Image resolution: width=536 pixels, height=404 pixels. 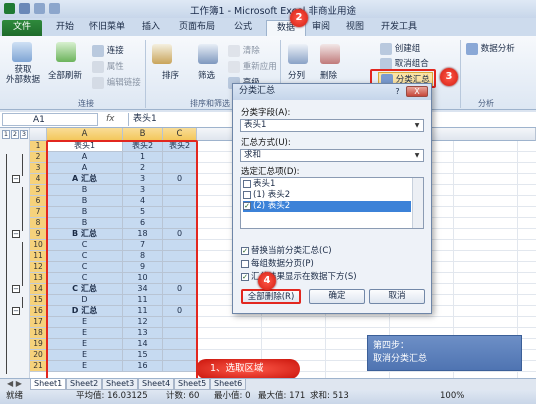 What do you see at coordinates (332, 92) in the screenshot?
I see `dialog-titlebar: 分类汇总 ? X` at bounding box center [332, 92].